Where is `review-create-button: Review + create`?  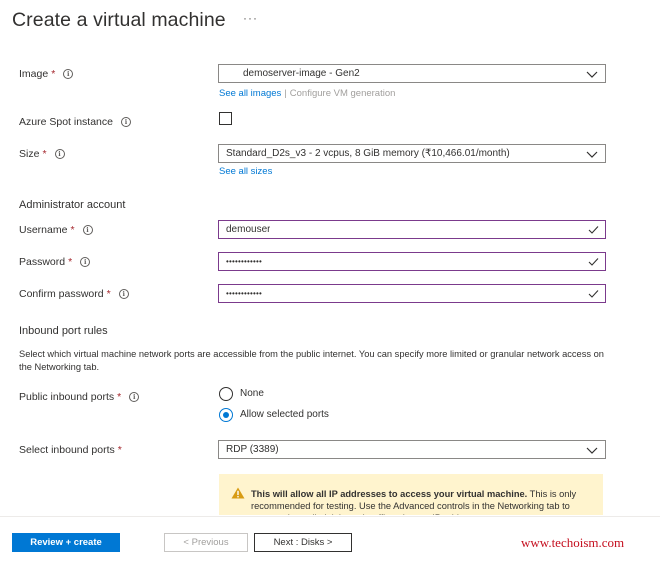 review-create-button: Review + create is located at coordinates (66, 542).